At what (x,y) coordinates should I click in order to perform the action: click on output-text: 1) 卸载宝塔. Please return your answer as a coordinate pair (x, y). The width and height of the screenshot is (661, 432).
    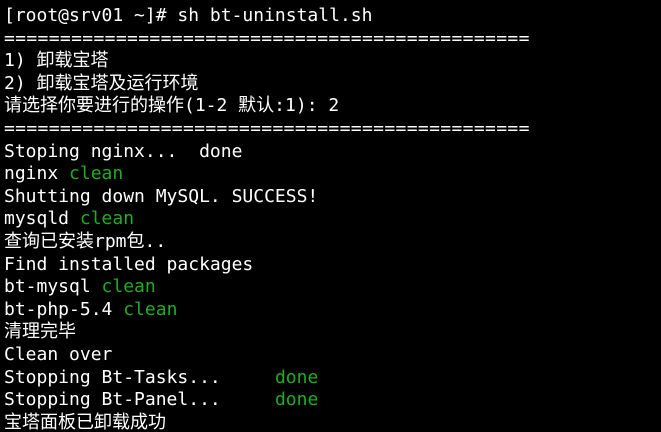
    Looking at the image, I should click on (56, 61).